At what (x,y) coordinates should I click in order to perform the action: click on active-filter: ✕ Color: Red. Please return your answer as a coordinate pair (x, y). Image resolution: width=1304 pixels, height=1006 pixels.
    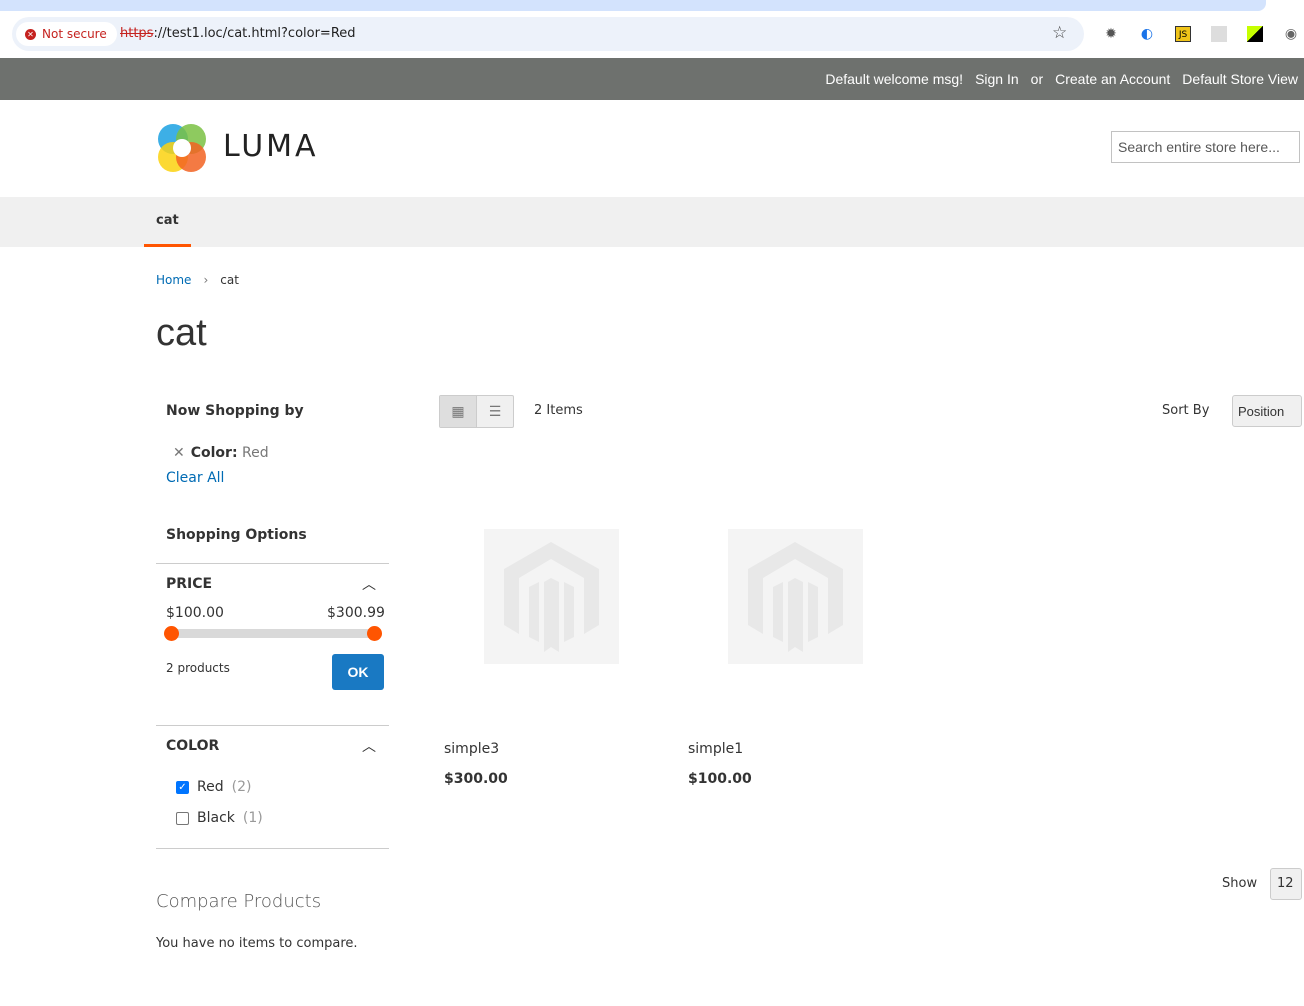
    Looking at the image, I should click on (221, 453).